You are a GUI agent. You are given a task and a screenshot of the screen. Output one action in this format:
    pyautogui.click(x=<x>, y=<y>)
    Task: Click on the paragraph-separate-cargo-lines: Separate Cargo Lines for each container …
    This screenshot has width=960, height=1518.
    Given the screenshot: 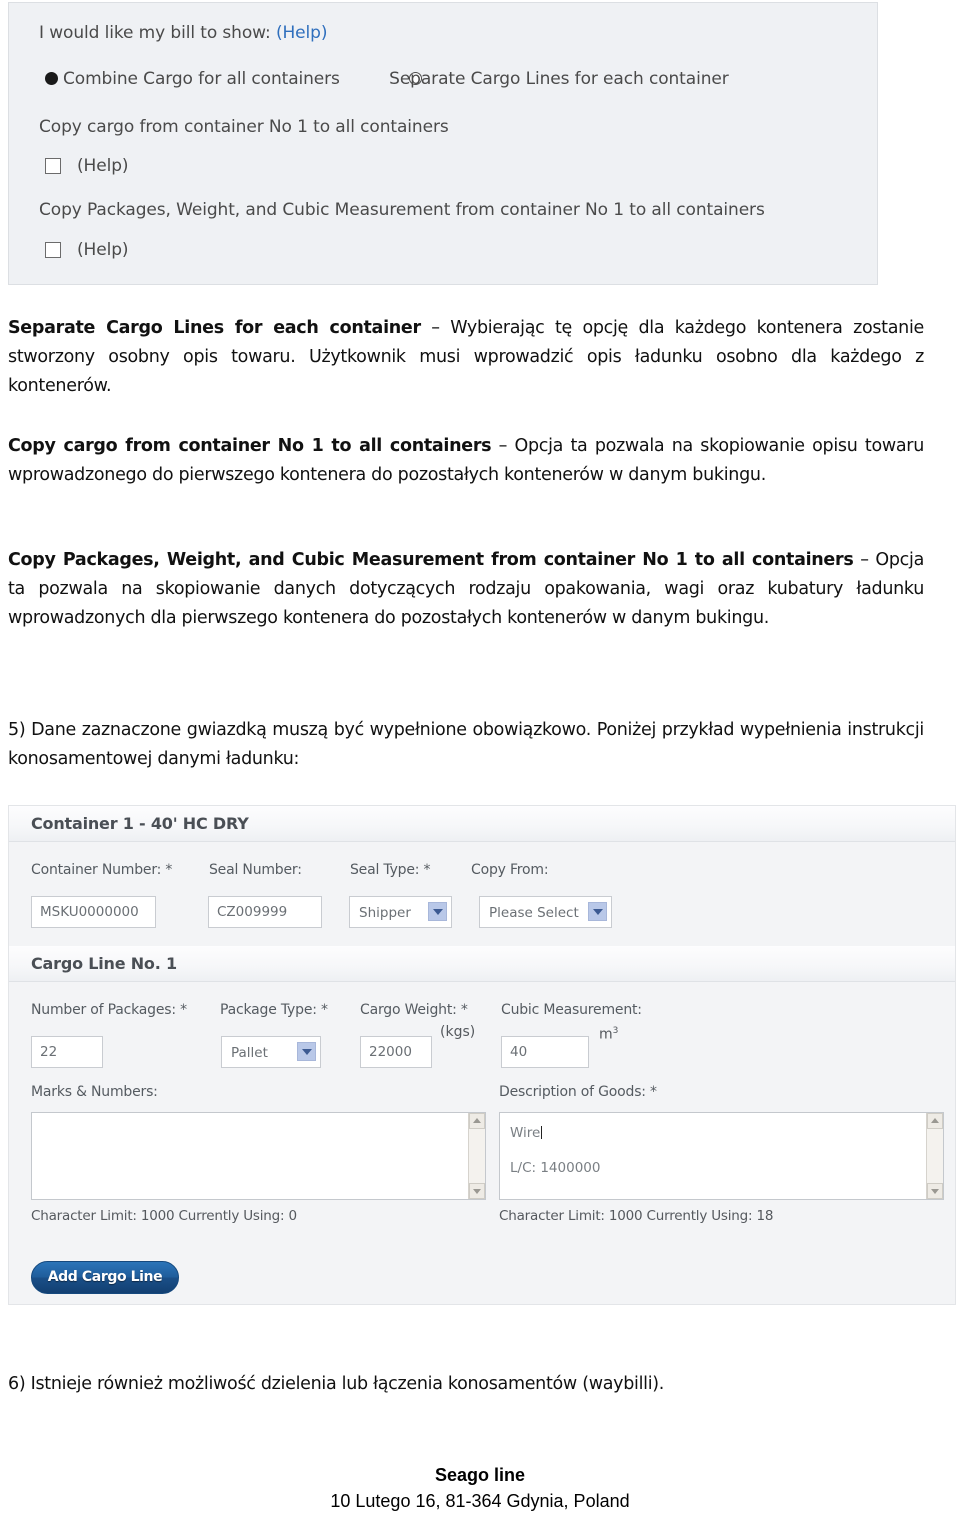 What is the action you would take?
    pyautogui.click(x=466, y=357)
    